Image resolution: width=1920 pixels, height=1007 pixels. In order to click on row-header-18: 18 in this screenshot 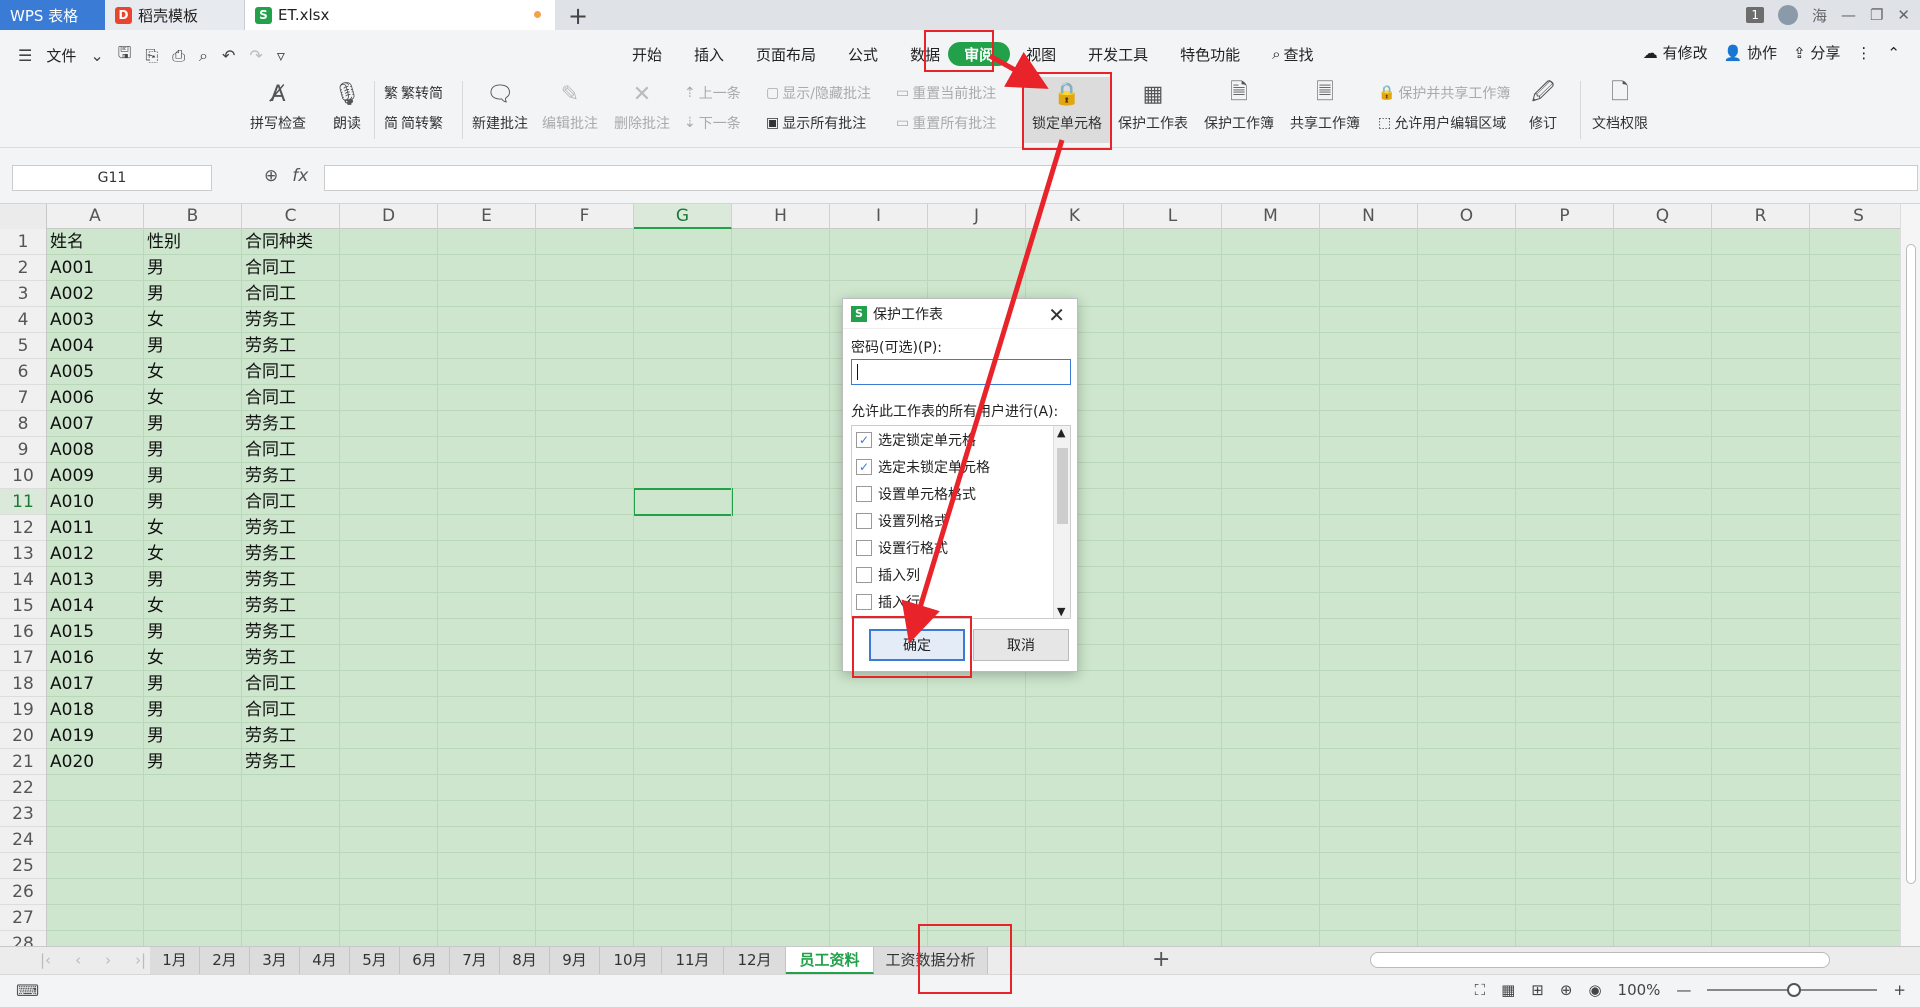, I will do `click(23, 684)`.